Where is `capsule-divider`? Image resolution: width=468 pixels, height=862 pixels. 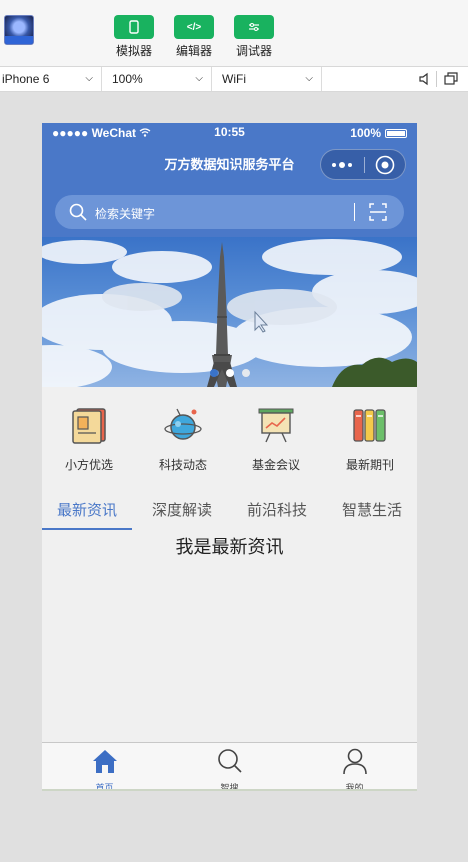 capsule-divider is located at coordinates (364, 165).